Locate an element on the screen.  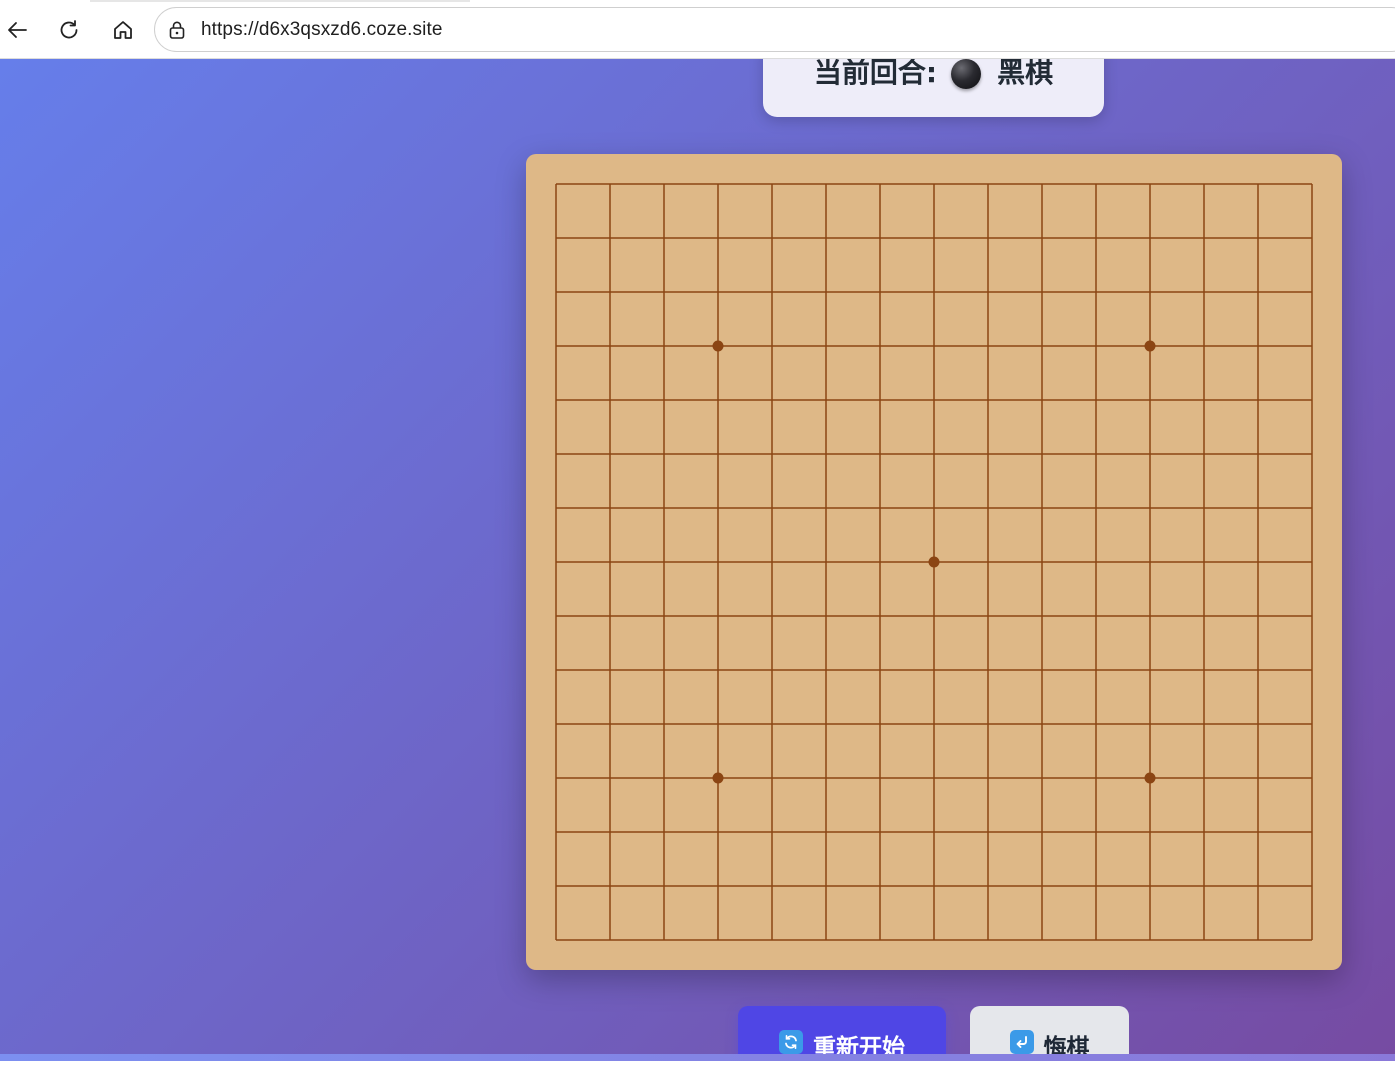
page-bottom-strip is located at coordinates (697, 1057).